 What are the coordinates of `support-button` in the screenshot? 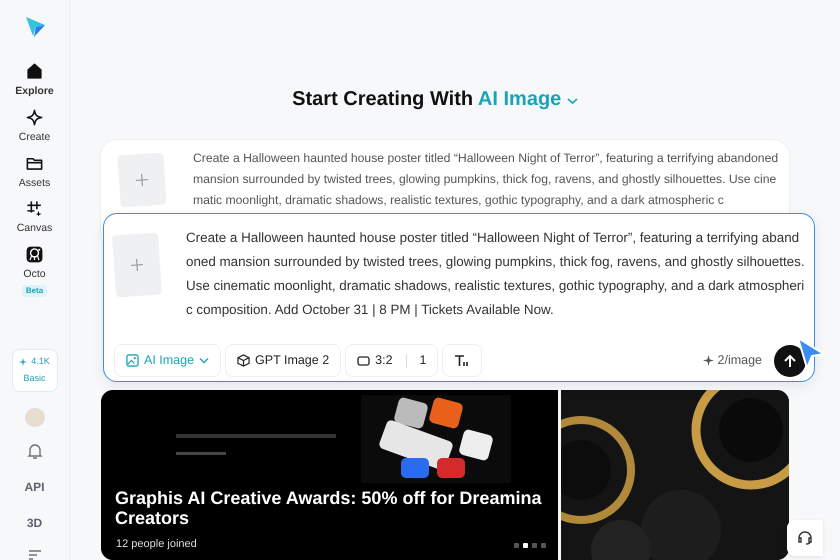 It's located at (805, 538).